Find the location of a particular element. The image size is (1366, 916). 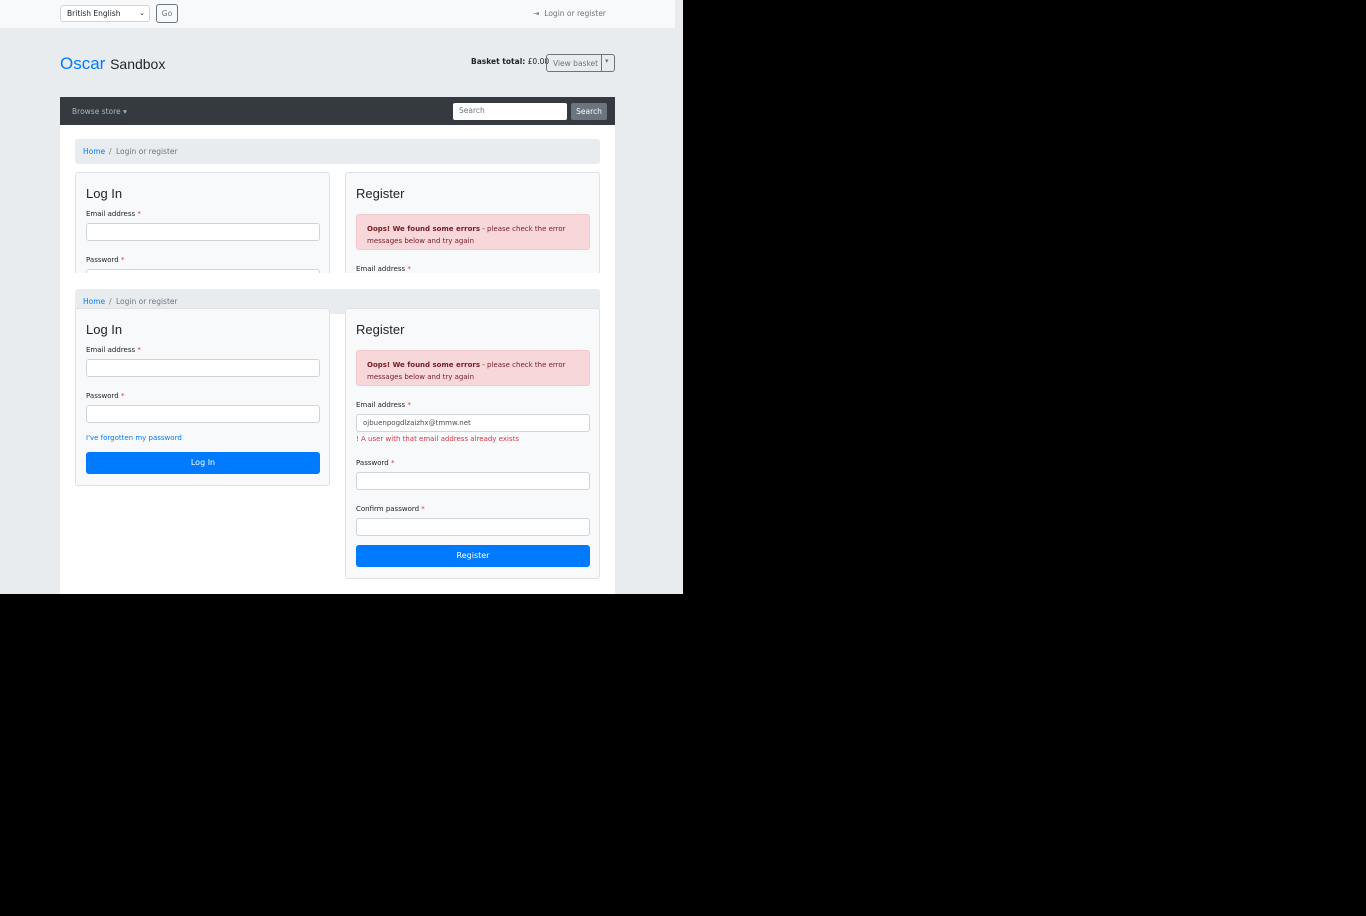

login-register-label: Login or register is located at coordinates (575, 13).